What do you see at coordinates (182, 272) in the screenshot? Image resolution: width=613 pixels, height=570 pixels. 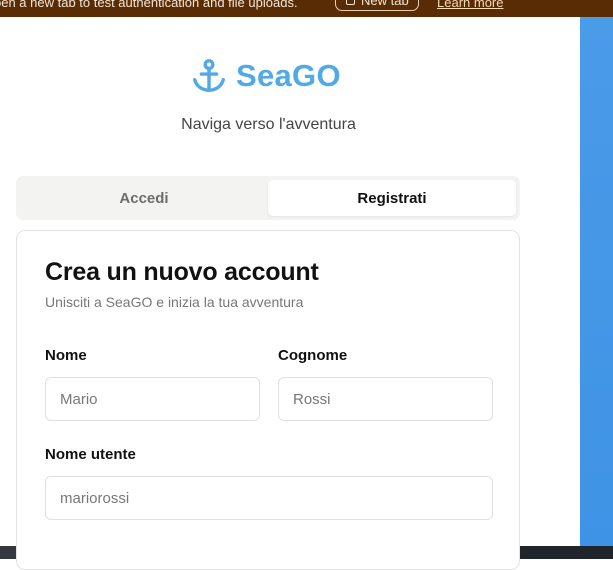 I see `form-title: Crea un nuovo account` at bounding box center [182, 272].